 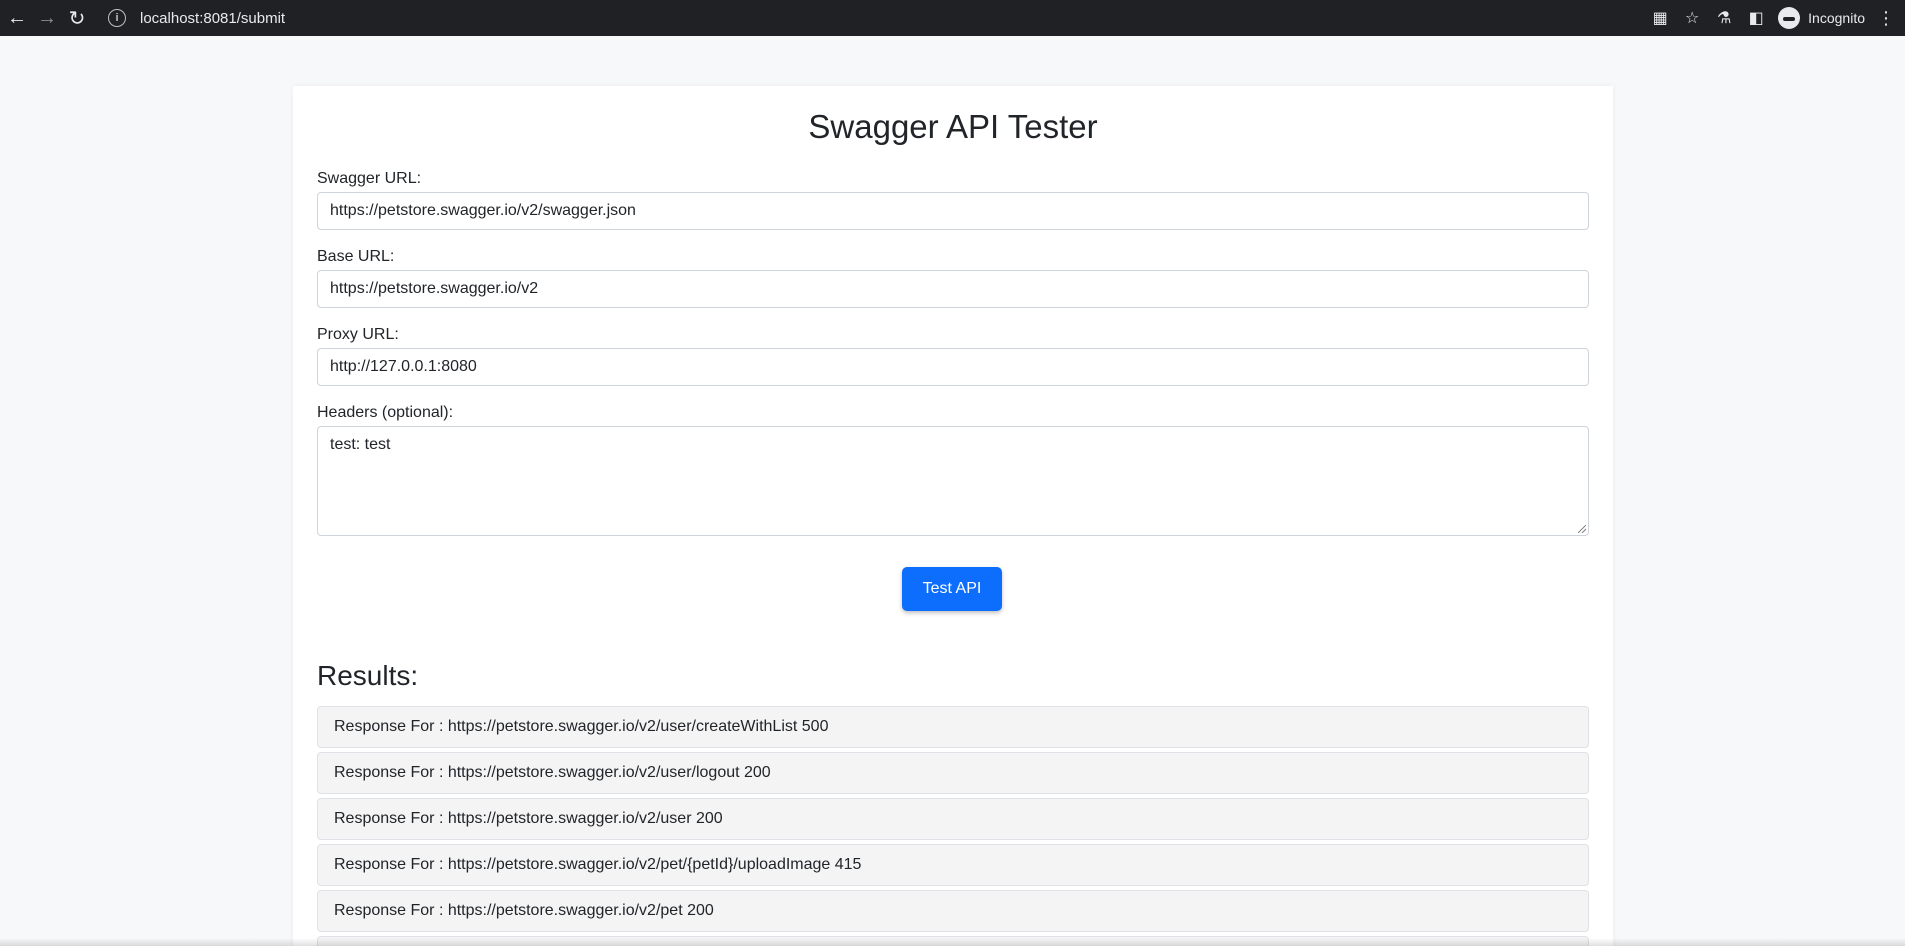 I want to click on results-heading: Results:, so click(x=368, y=675).